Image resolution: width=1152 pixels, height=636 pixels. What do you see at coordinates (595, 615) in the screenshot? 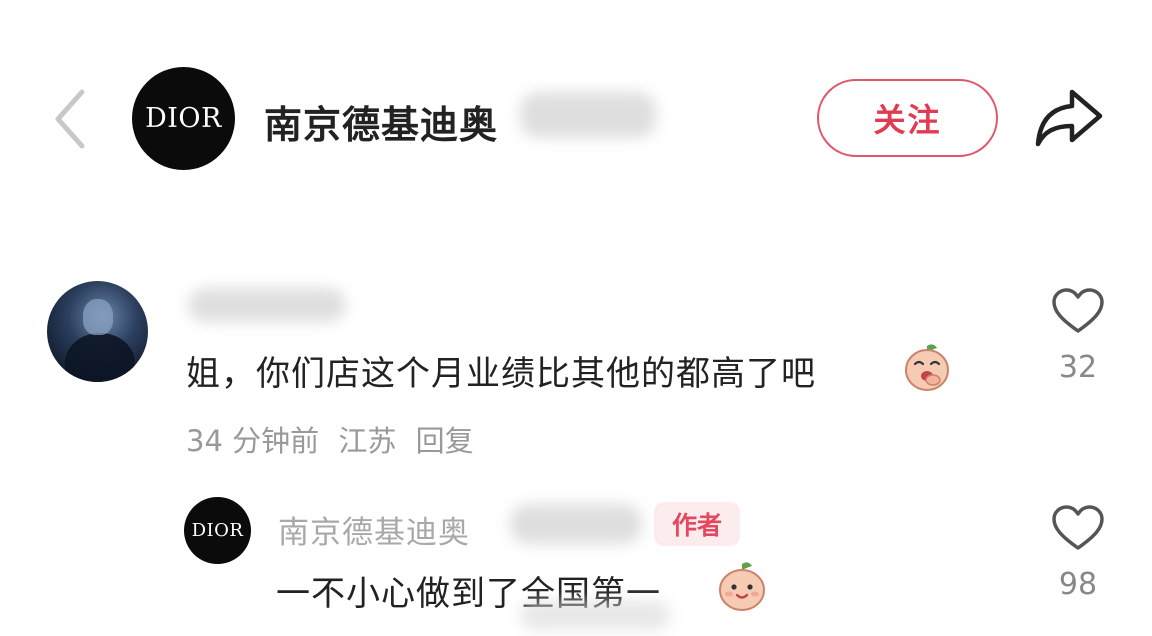
I see `blurred-watermark` at bounding box center [595, 615].